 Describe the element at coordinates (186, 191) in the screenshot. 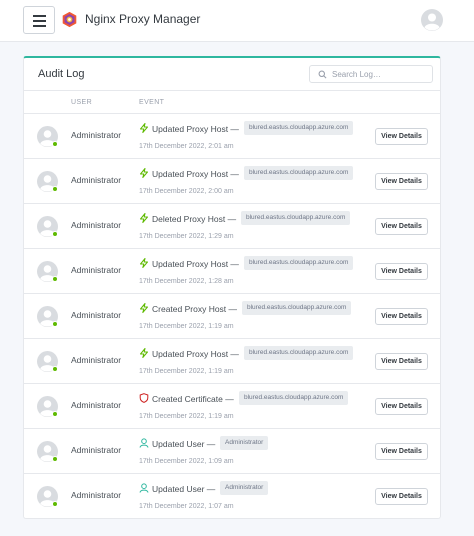

I see `event-date: 17th December 2022, 2:00 am` at that location.